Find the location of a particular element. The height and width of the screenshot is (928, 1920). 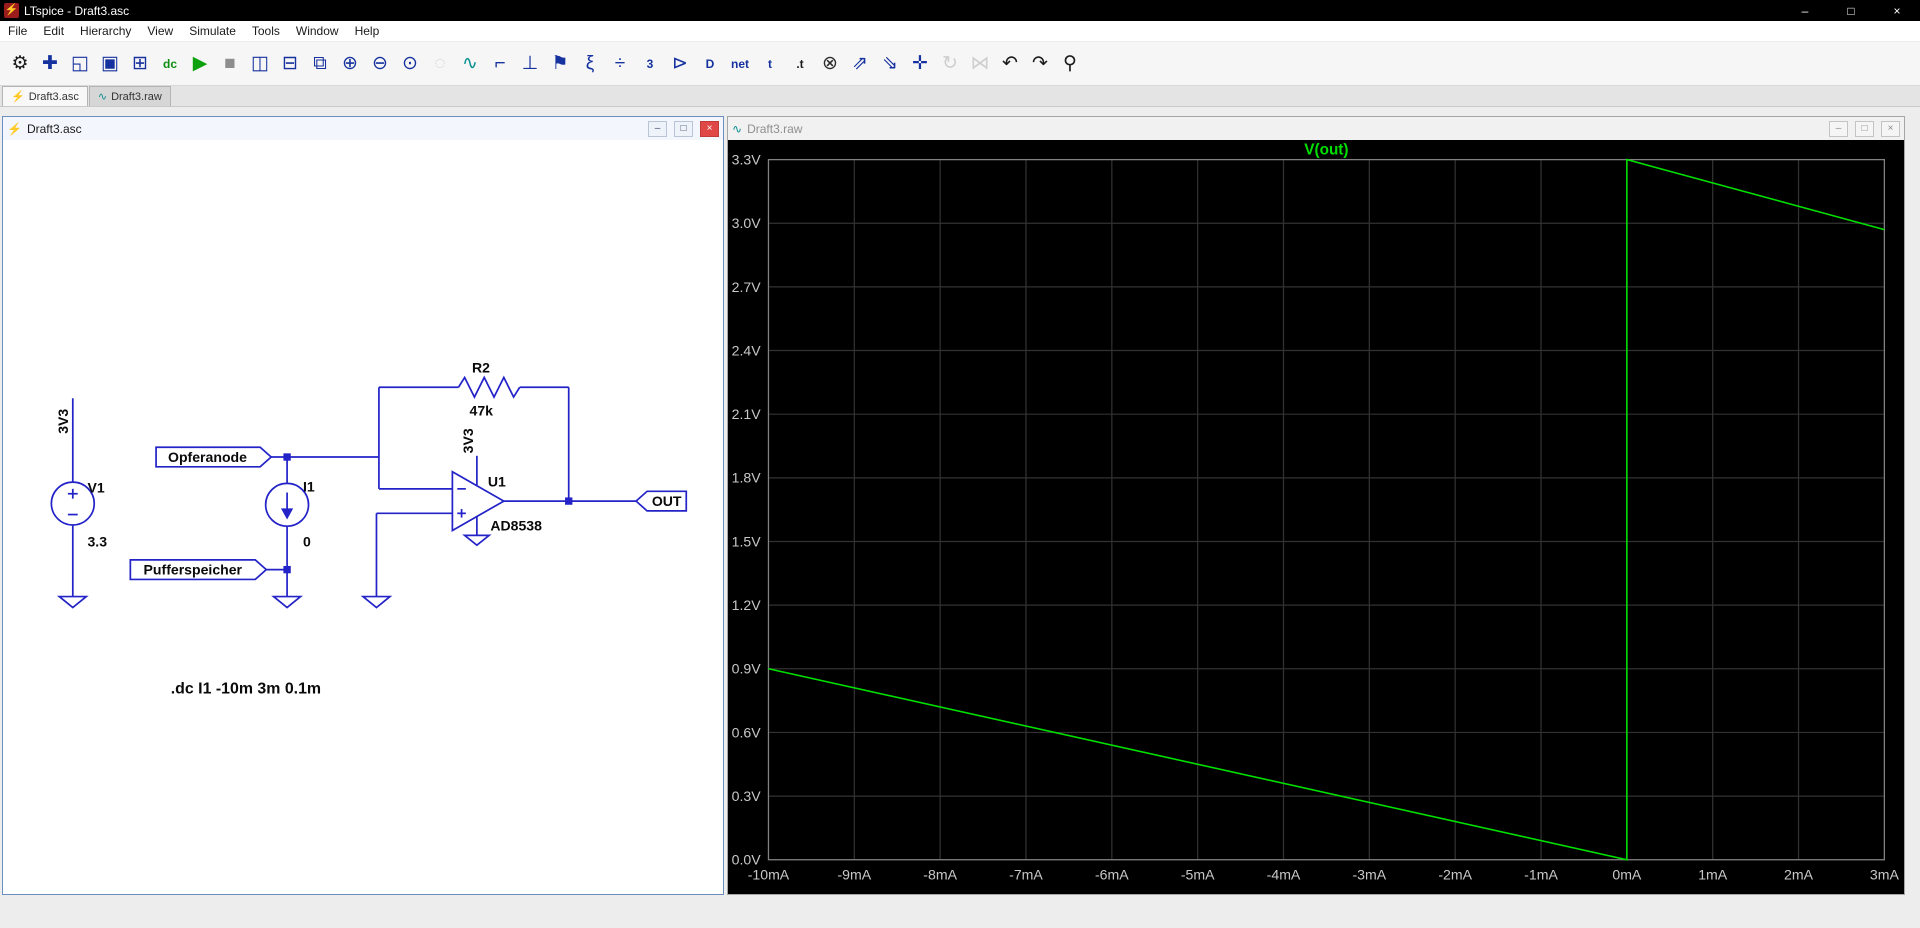

zoom-back-icon: ◌ is located at coordinates (440, 64).